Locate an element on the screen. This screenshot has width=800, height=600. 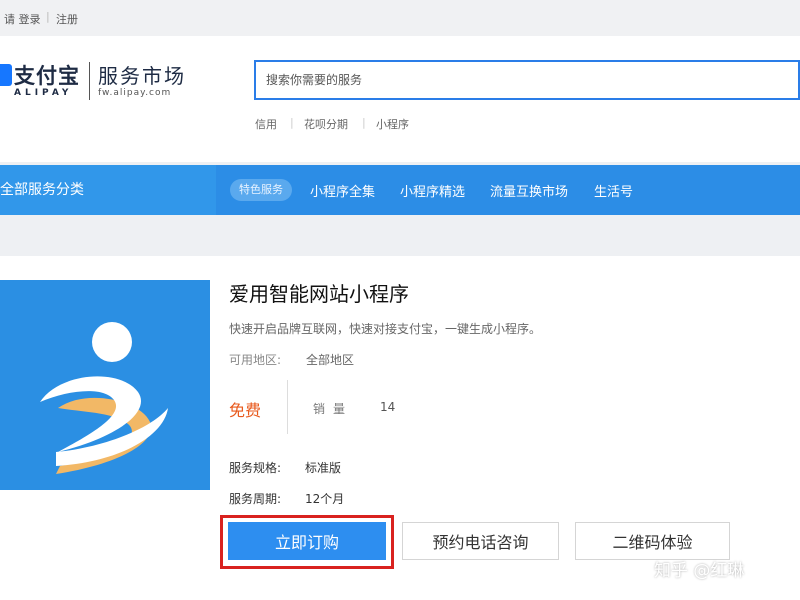
price-value: 免费 is located at coordinates (245, 410).